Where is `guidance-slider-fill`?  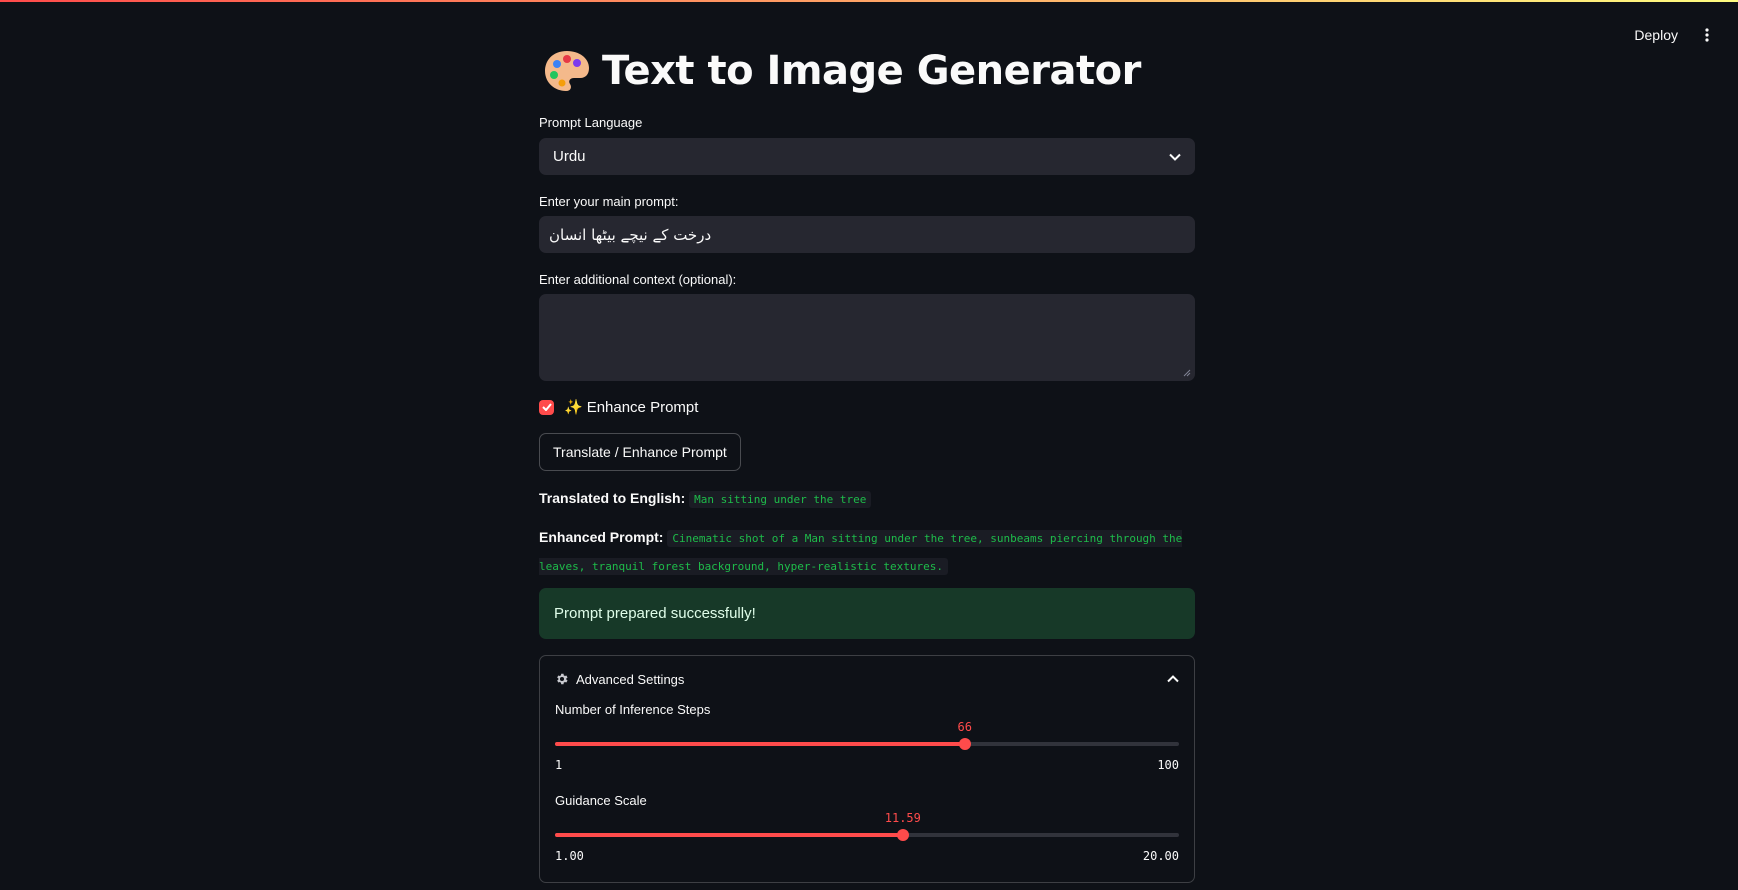
guidance-slider-fill is located at coordinates (729, 835).